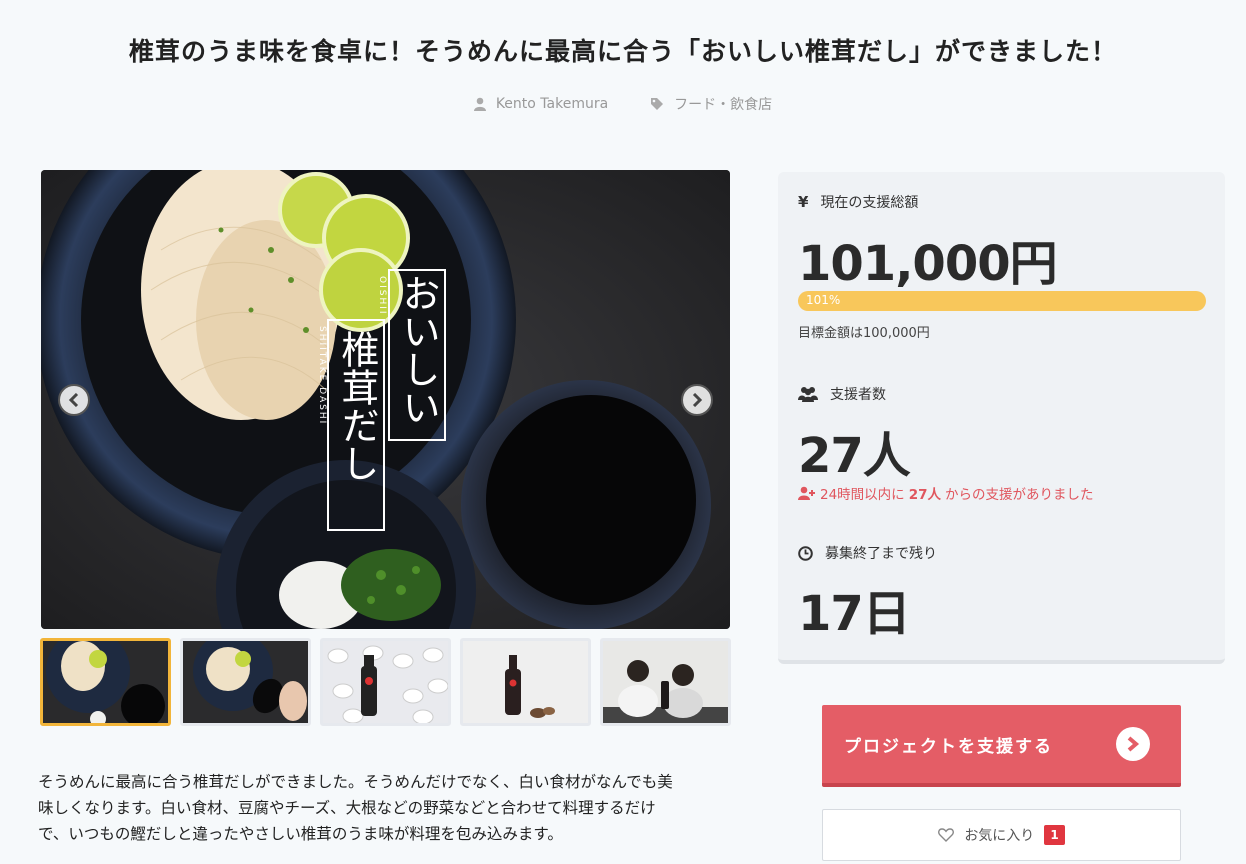 This screenshot has height=864, width=1246. Describe the element at coordinates (805, 553) in the screenshot. I see `clock-icon` at that location.